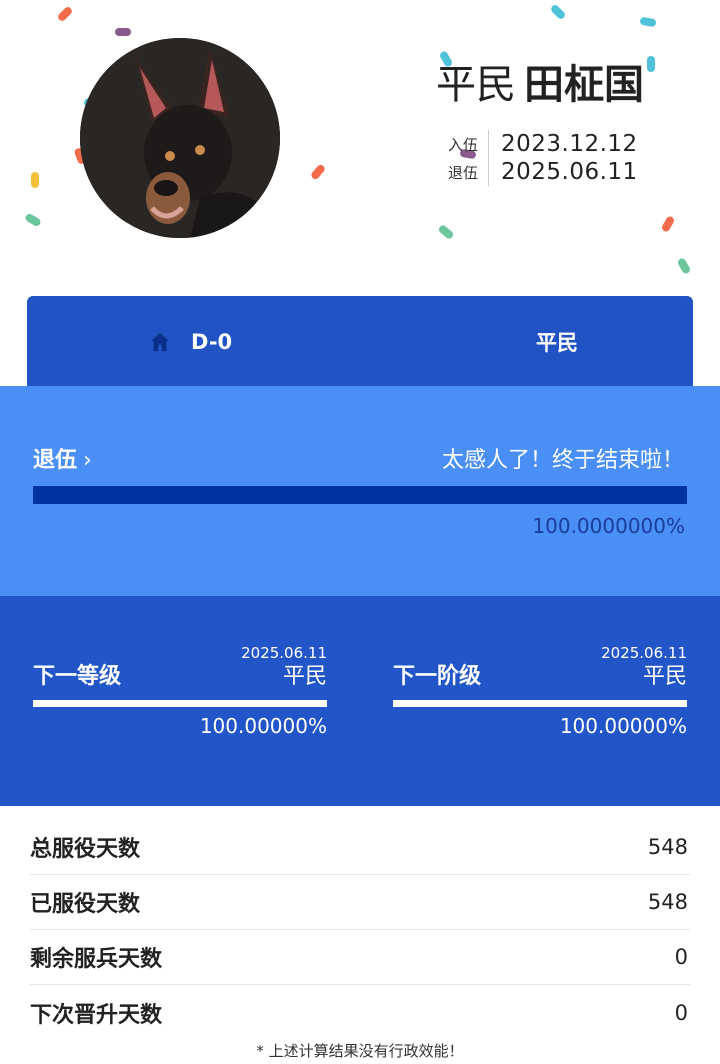 Image resolution: width=720 pixels, height=1064 pixels. Describe the element at coordinates (360, 957) in the screenshot. I see `list-item: 剩余服兵天数 0` at that location.